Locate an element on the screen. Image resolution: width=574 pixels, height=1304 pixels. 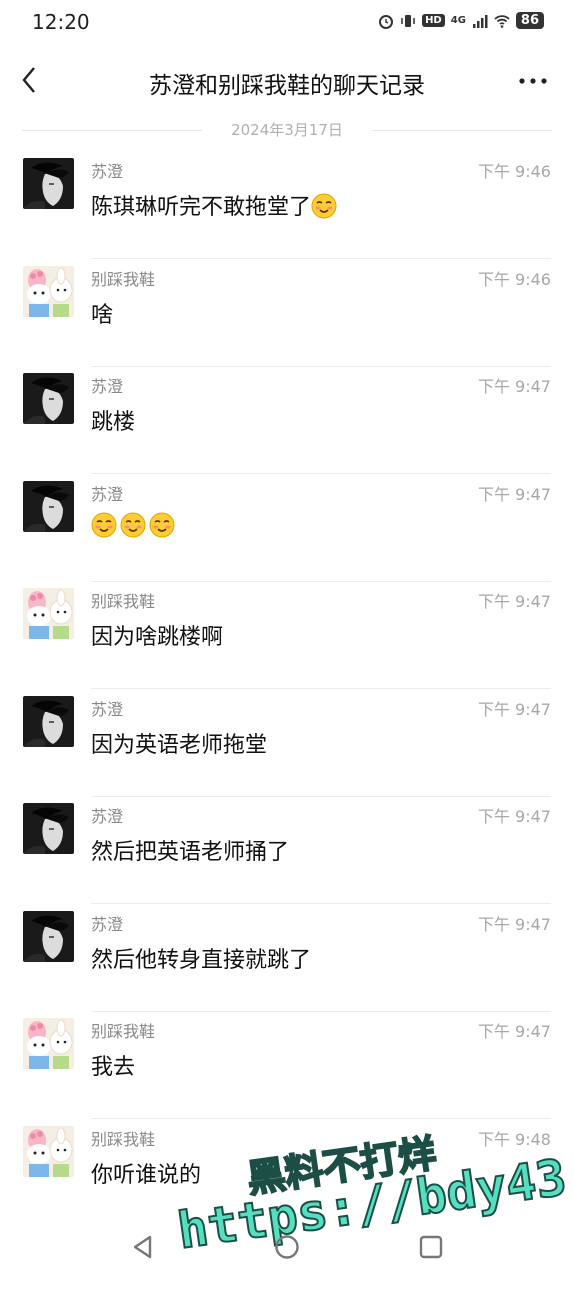
battery-level: 86 is located at coordinates (529, 20).